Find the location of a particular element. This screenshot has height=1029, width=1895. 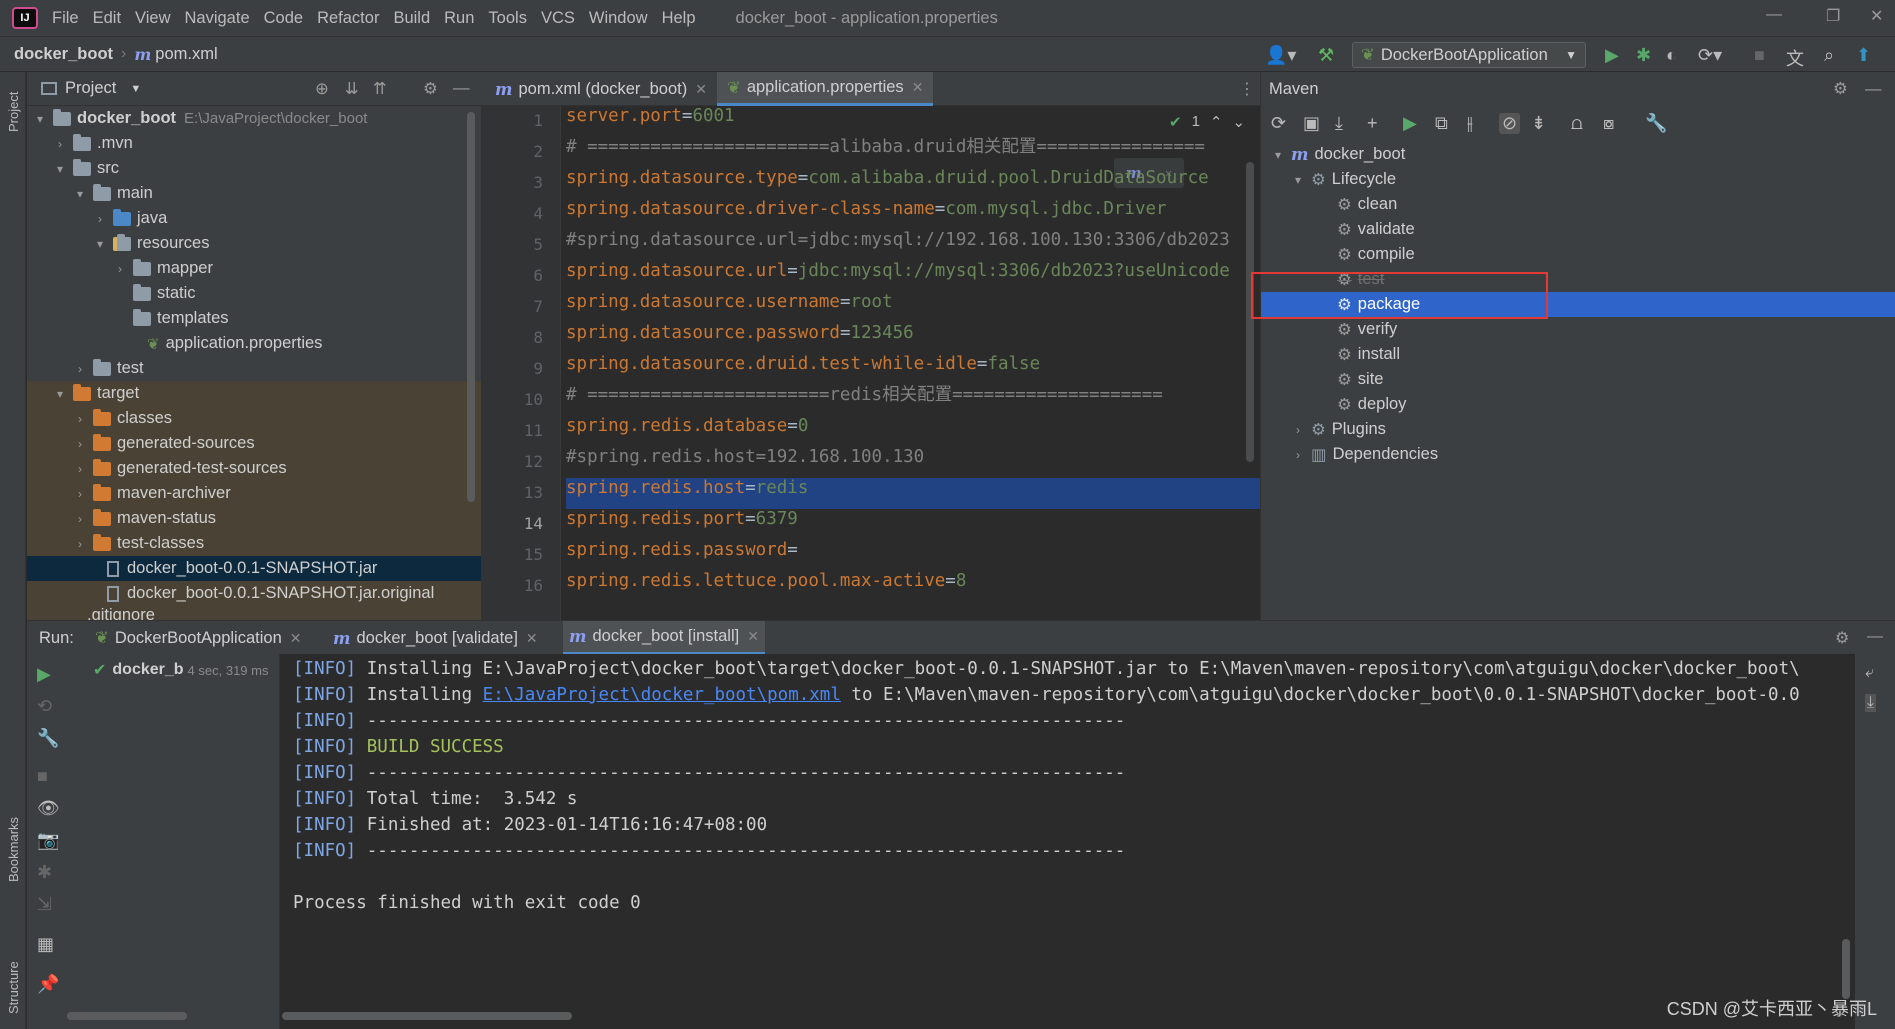

tree-item-jar: docker_boot-0.0.1-SNAPSHOT.jar is located at coordinates (242, 568).